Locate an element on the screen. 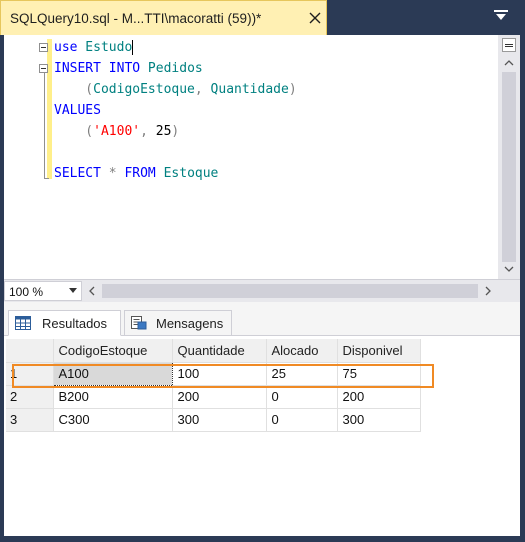  text-caret is located at coordinates (133, 47).